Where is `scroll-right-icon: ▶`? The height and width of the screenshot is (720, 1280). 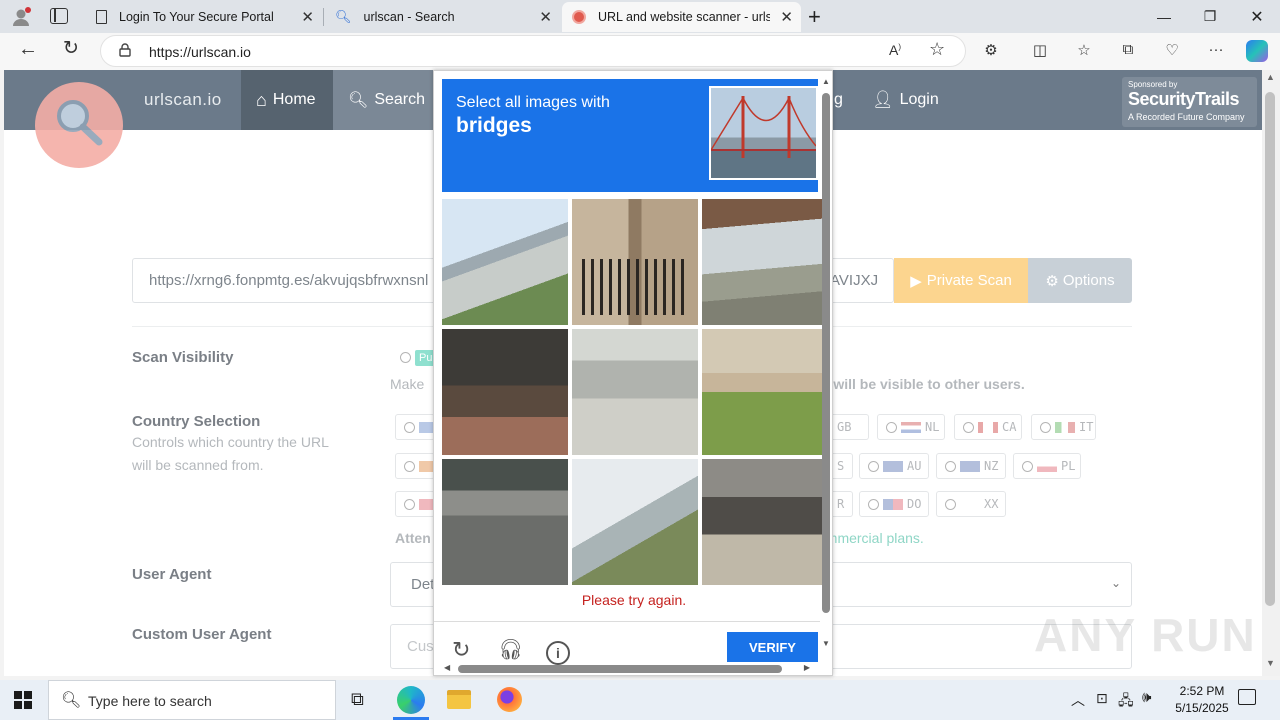
scroll-right-icon: ▶ is located at coordinates (807, 667).